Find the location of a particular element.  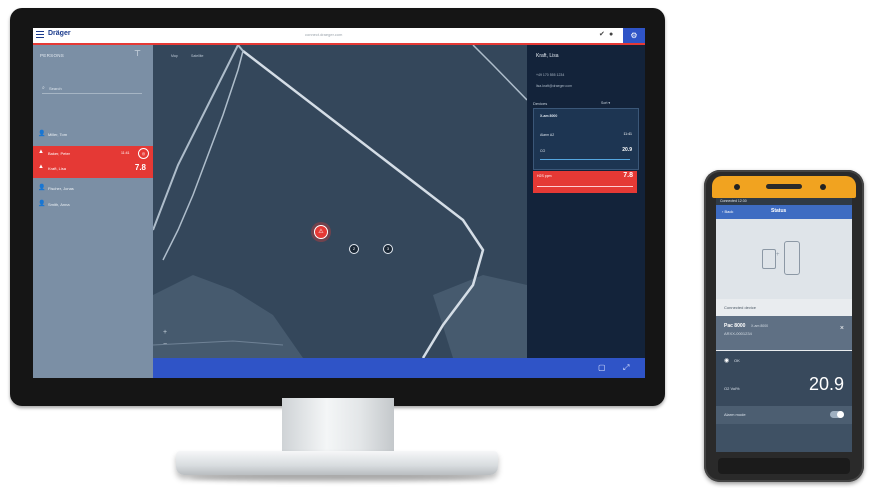

check-icon: ✔ is located at coordinates (602, 35).